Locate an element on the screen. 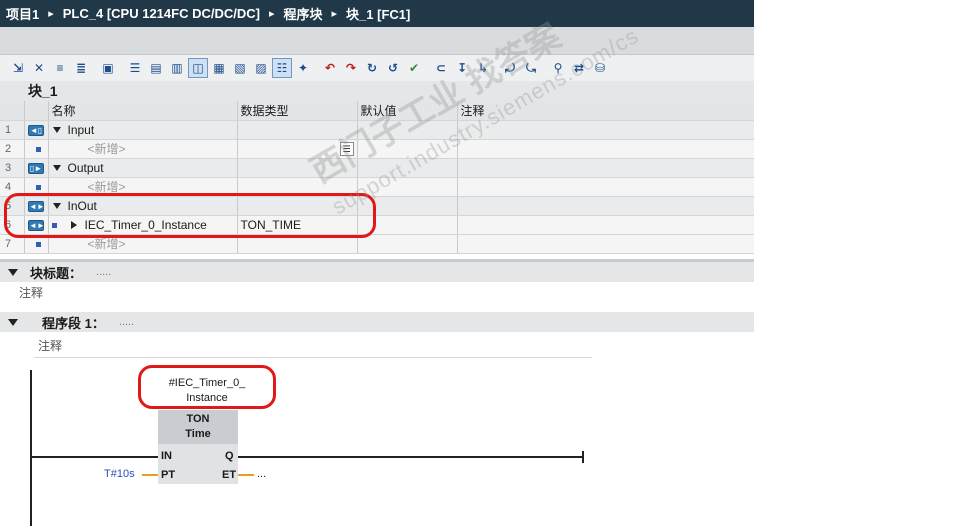 This screenshot has width=971, height=526. force-icon: ↻ is located at coordinates (372, 68).